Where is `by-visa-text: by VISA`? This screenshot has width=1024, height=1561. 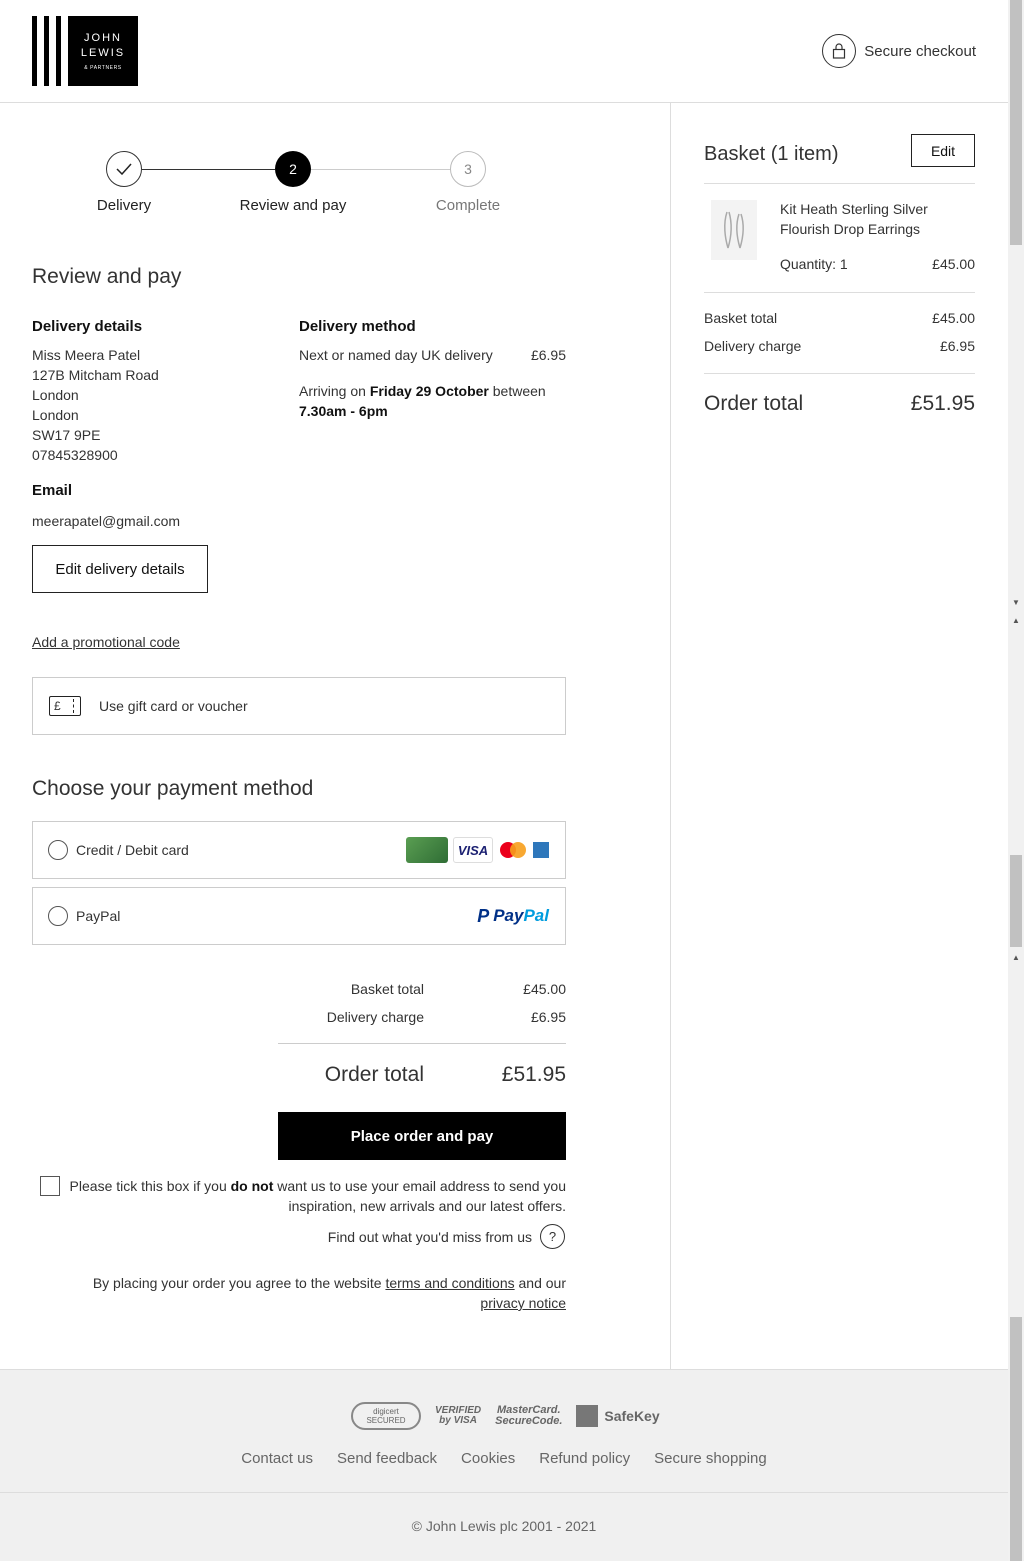
by-visa-text: by VISA is located at coordinates (458, 1420).